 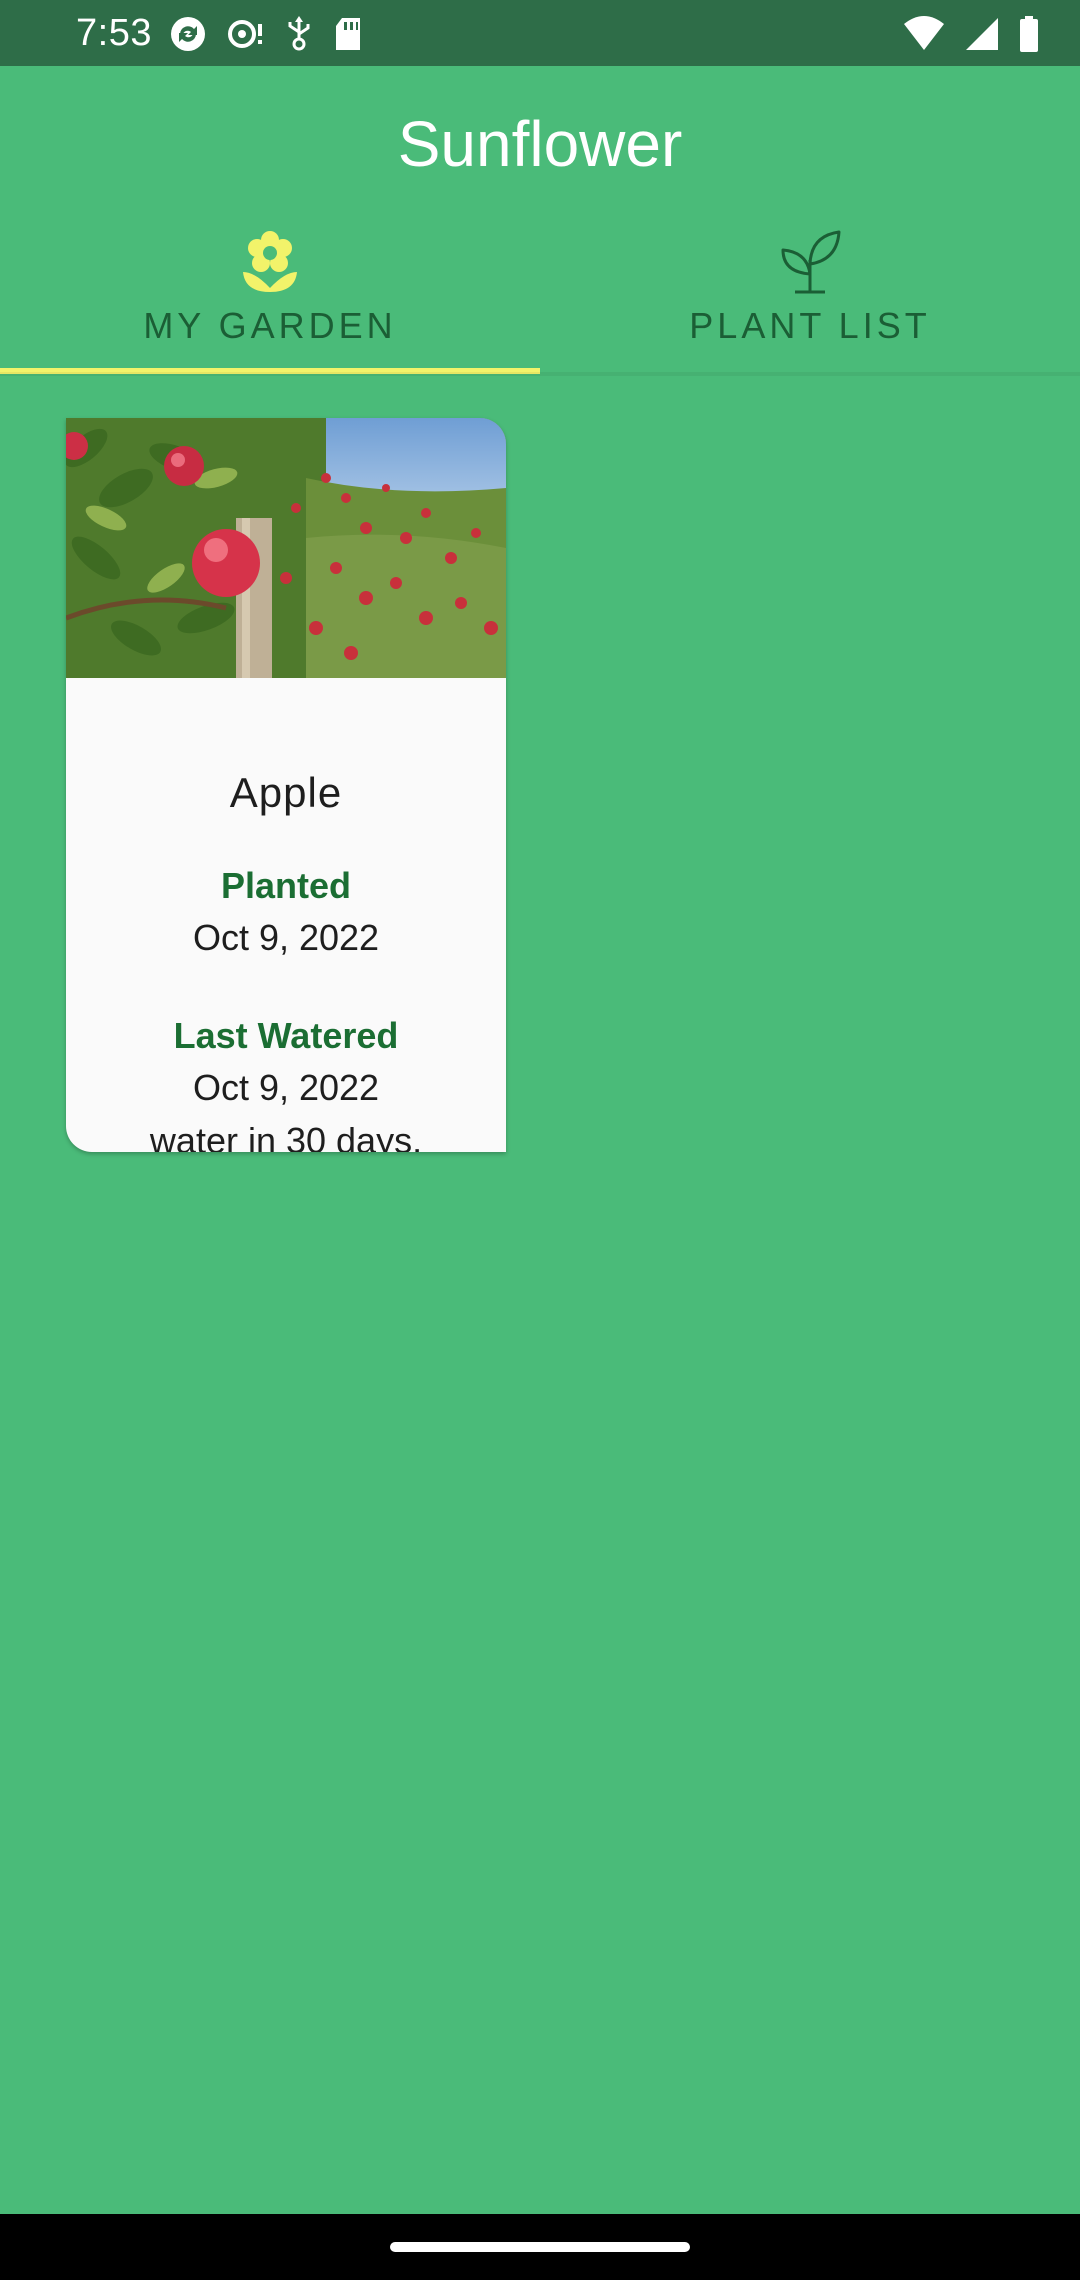 I want to click on signal-icon, so click(x=982, y=34).